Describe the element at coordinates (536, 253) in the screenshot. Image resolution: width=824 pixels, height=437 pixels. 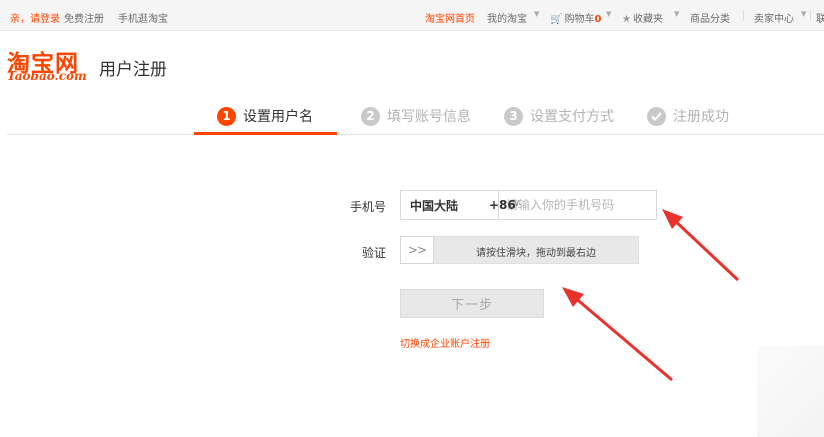
I see `slider-hint: 请按住滑块，拖动到最右边` at that location.